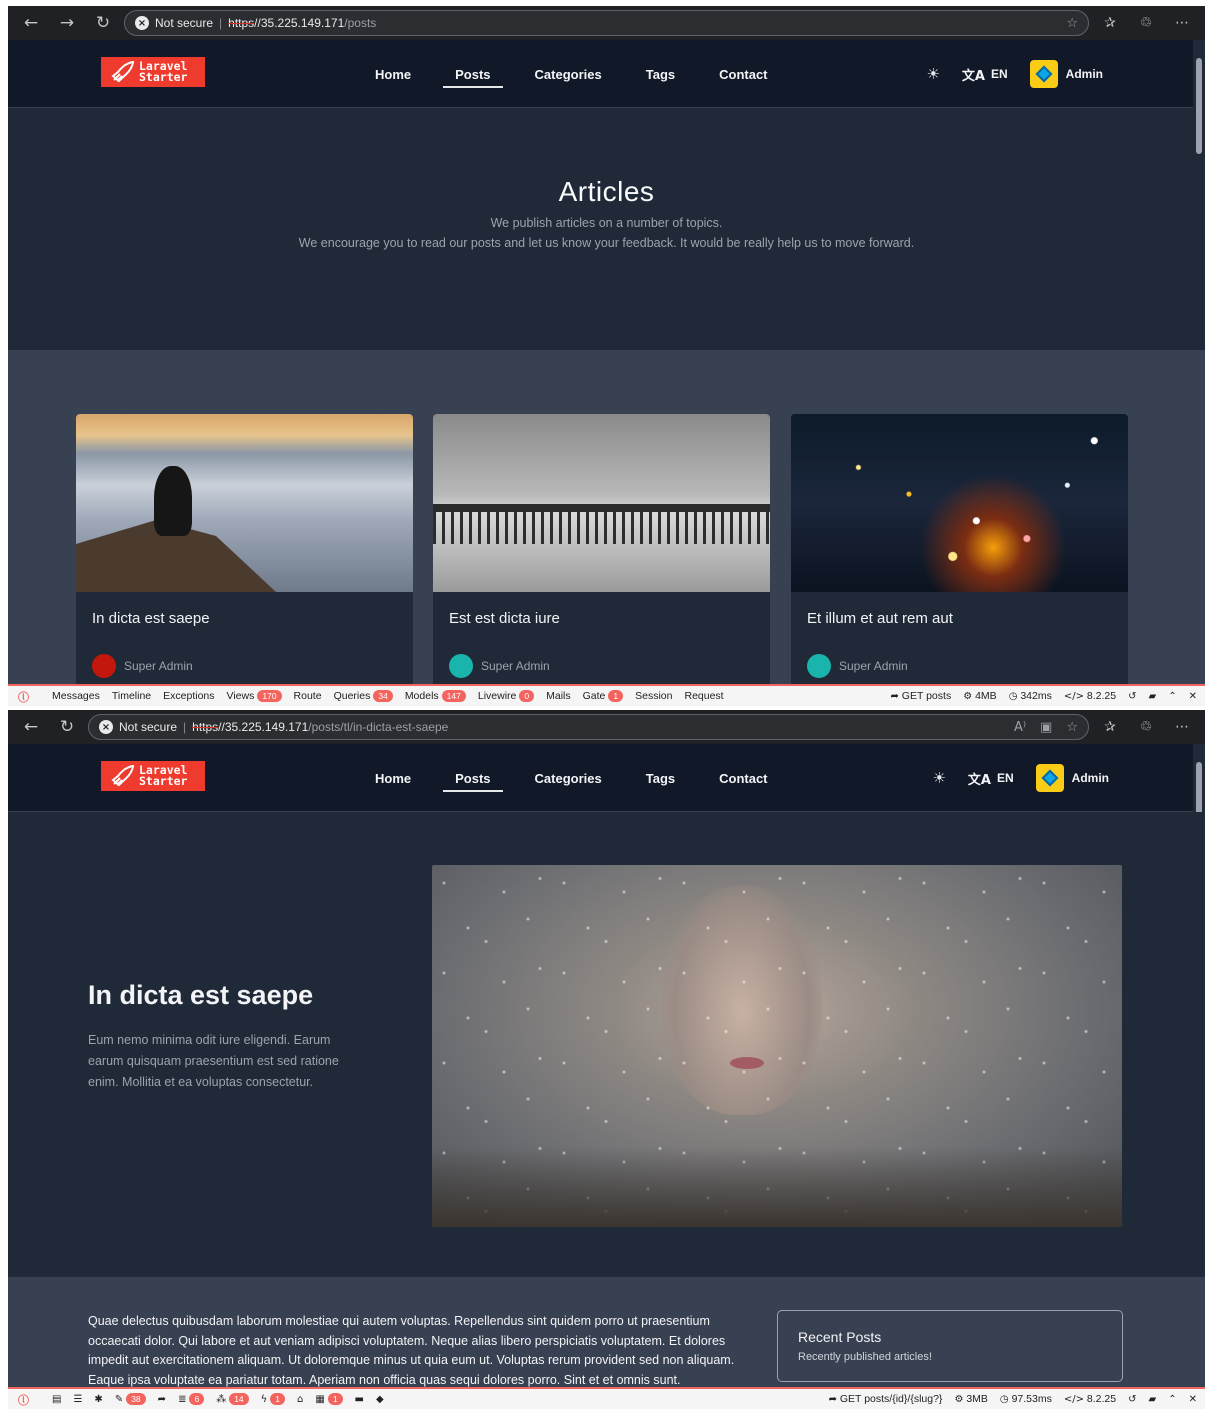 The height and width of the screenshot is (1409, 1219). I want to click on article-card: Et illum et aut rem aut Super Admin, so click(959, 559).